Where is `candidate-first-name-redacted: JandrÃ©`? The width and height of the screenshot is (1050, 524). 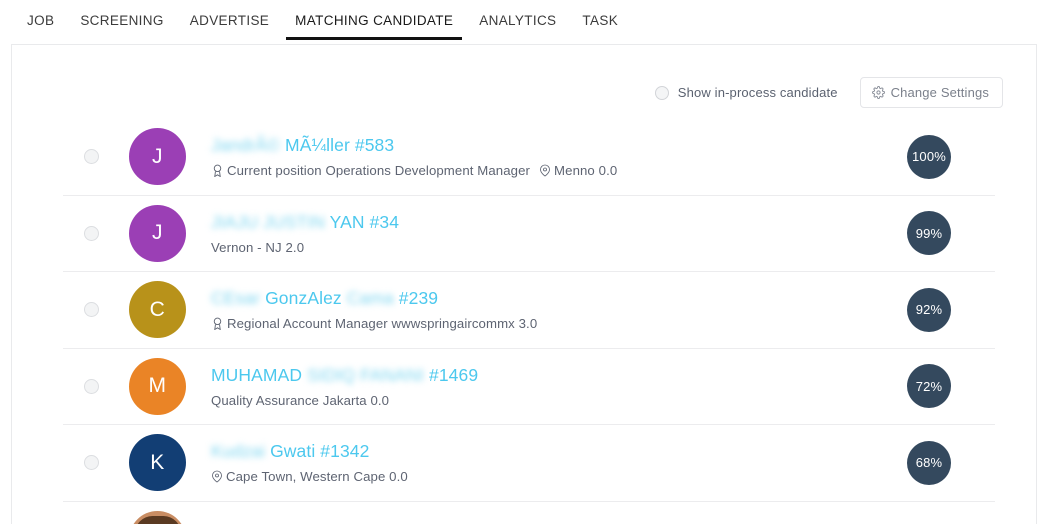 candidate-first-name-redacted: JandrÃ© is located at coordinates (246, 145).